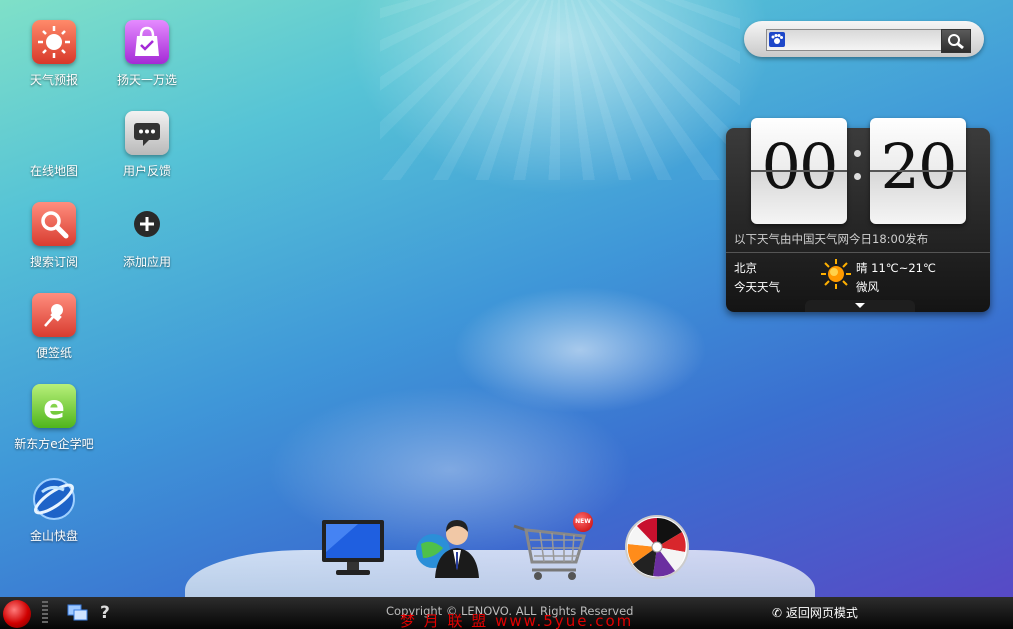  What do you see at coordinates (54, 224) in the screenshot?
I see `search-magnifier-icon` at bounding box center [54, 224].